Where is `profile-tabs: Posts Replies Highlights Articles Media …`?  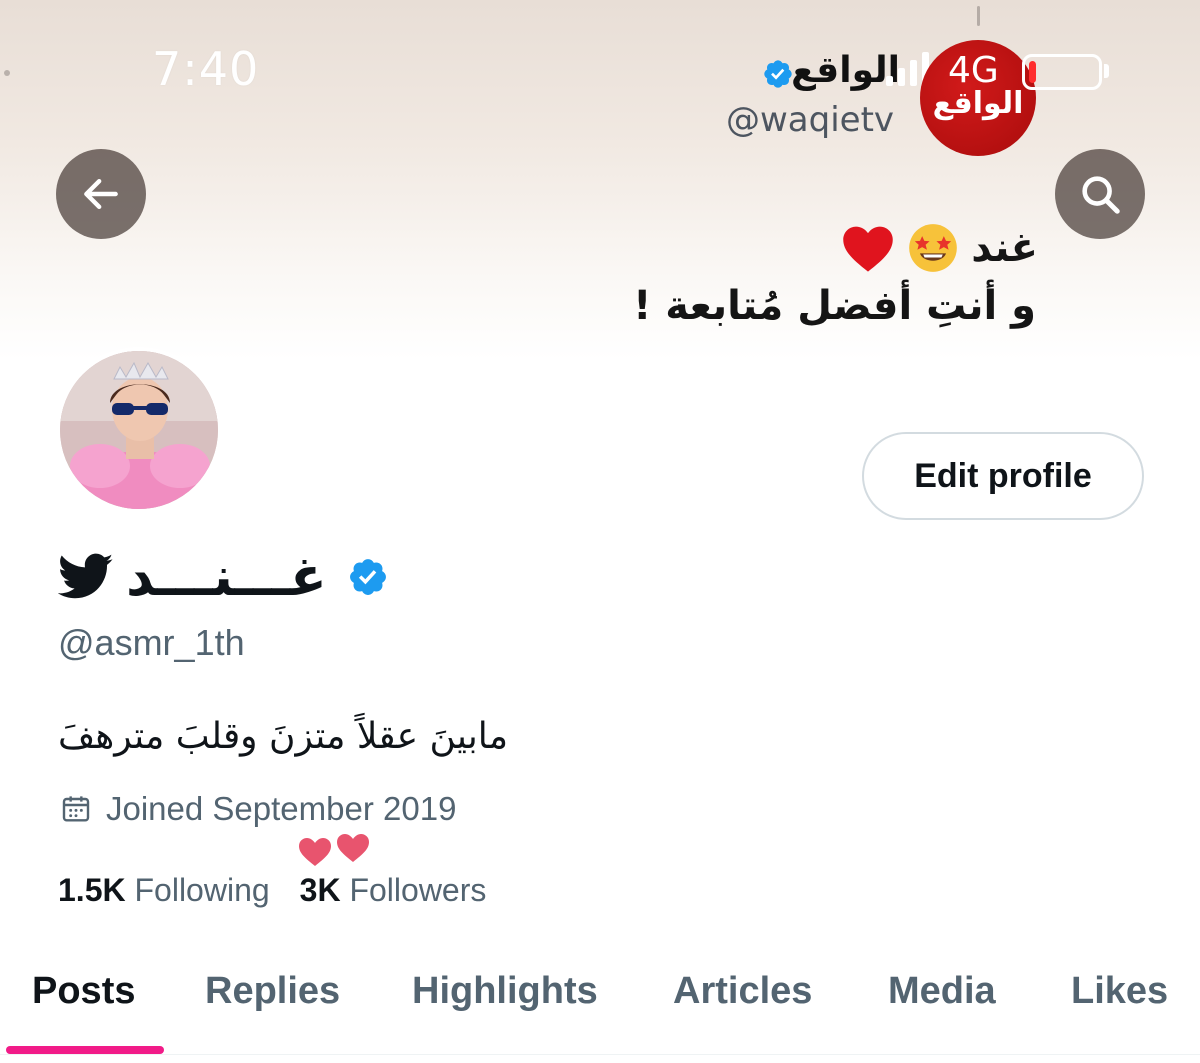
profile-tabs: Posts Replies Highlights Articles Media … is located at coordinates (600, 1011).